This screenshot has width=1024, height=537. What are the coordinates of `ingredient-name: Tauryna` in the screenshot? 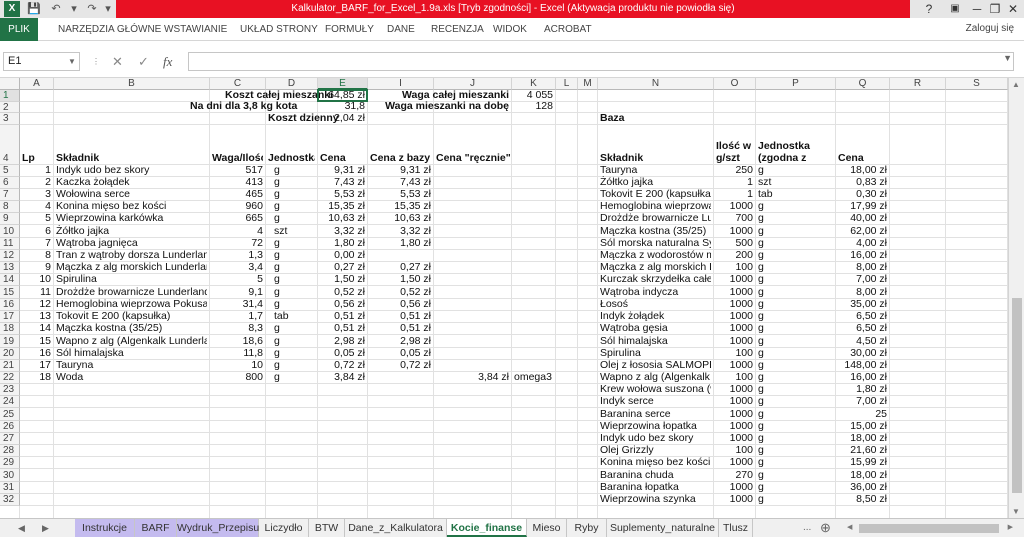 It's located at (131, 365).